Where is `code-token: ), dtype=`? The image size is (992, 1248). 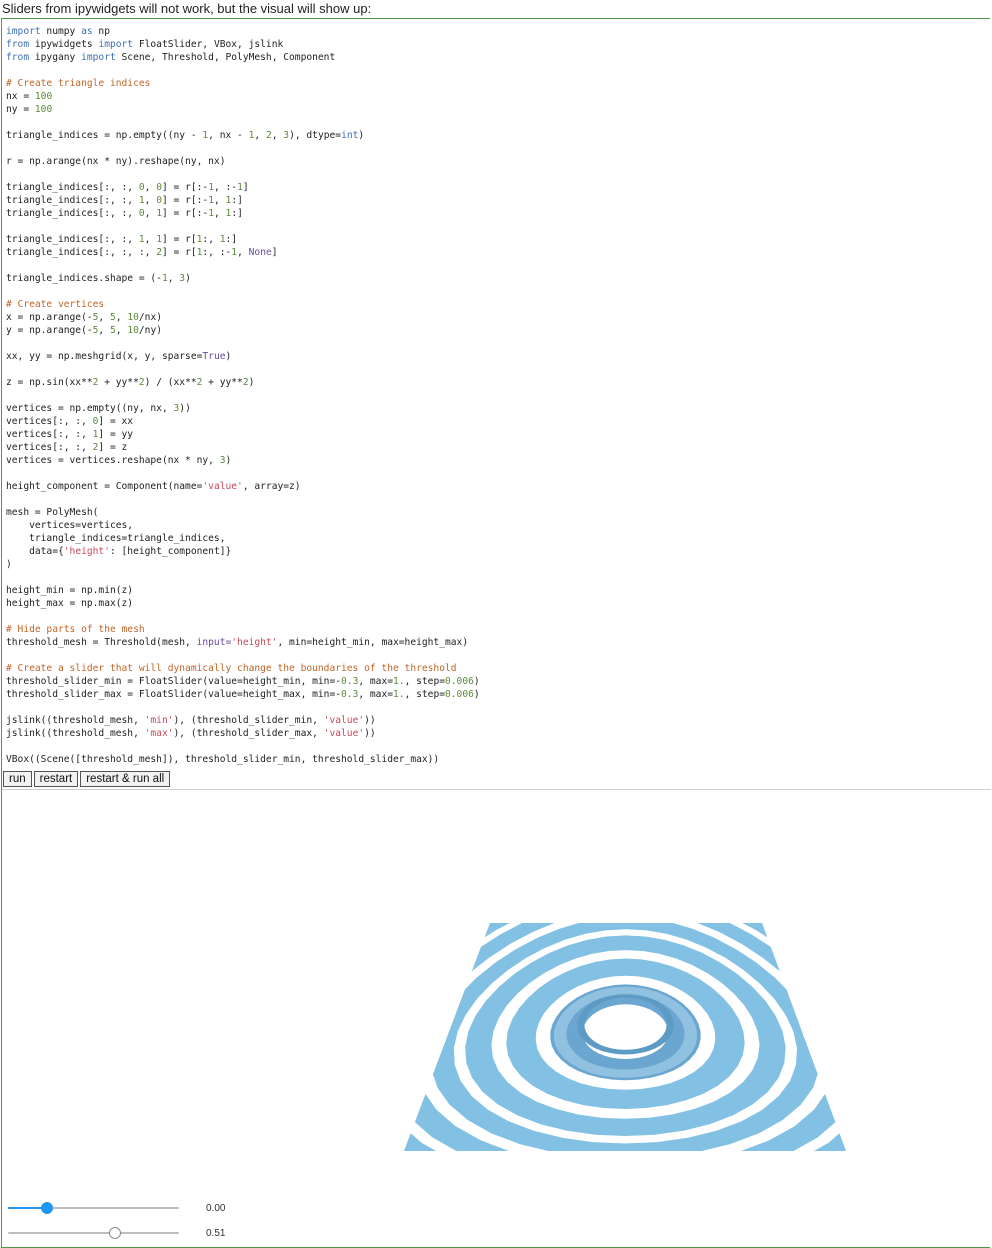
code-token: ), dtype= is located at coordinates (315, 135).